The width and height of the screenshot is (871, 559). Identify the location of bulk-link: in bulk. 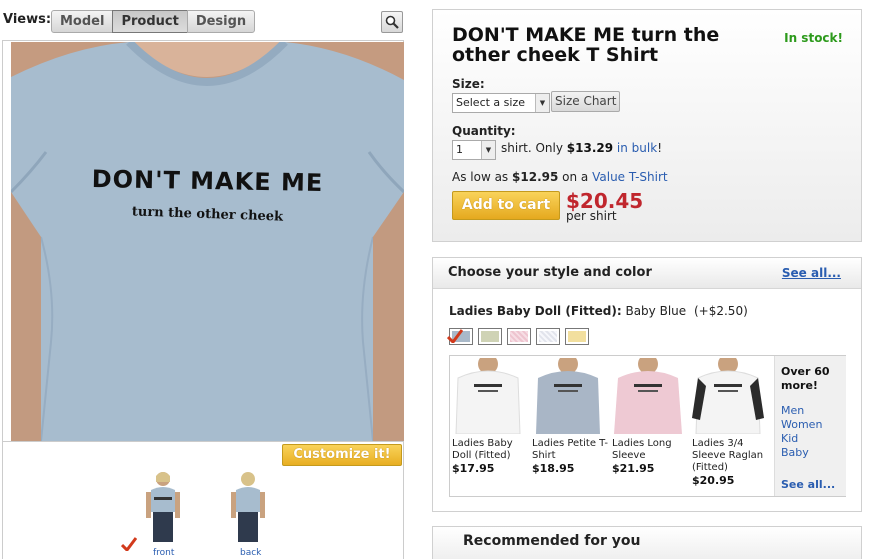
(637, 148).